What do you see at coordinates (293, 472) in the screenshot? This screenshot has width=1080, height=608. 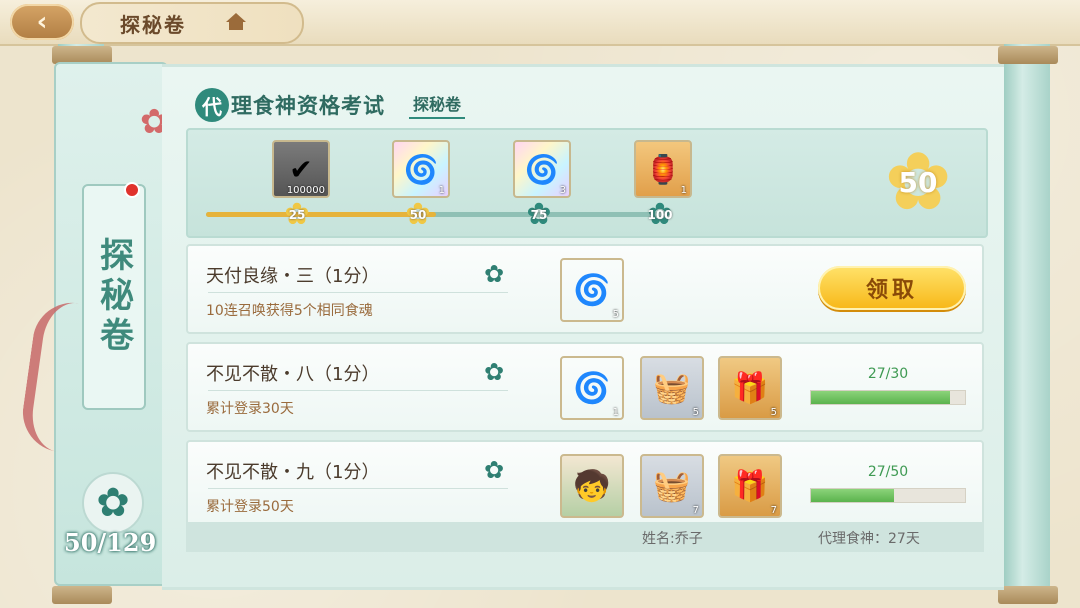 I see `task-title: 不见不散・九（1分）` at bounding box center [293, 472].